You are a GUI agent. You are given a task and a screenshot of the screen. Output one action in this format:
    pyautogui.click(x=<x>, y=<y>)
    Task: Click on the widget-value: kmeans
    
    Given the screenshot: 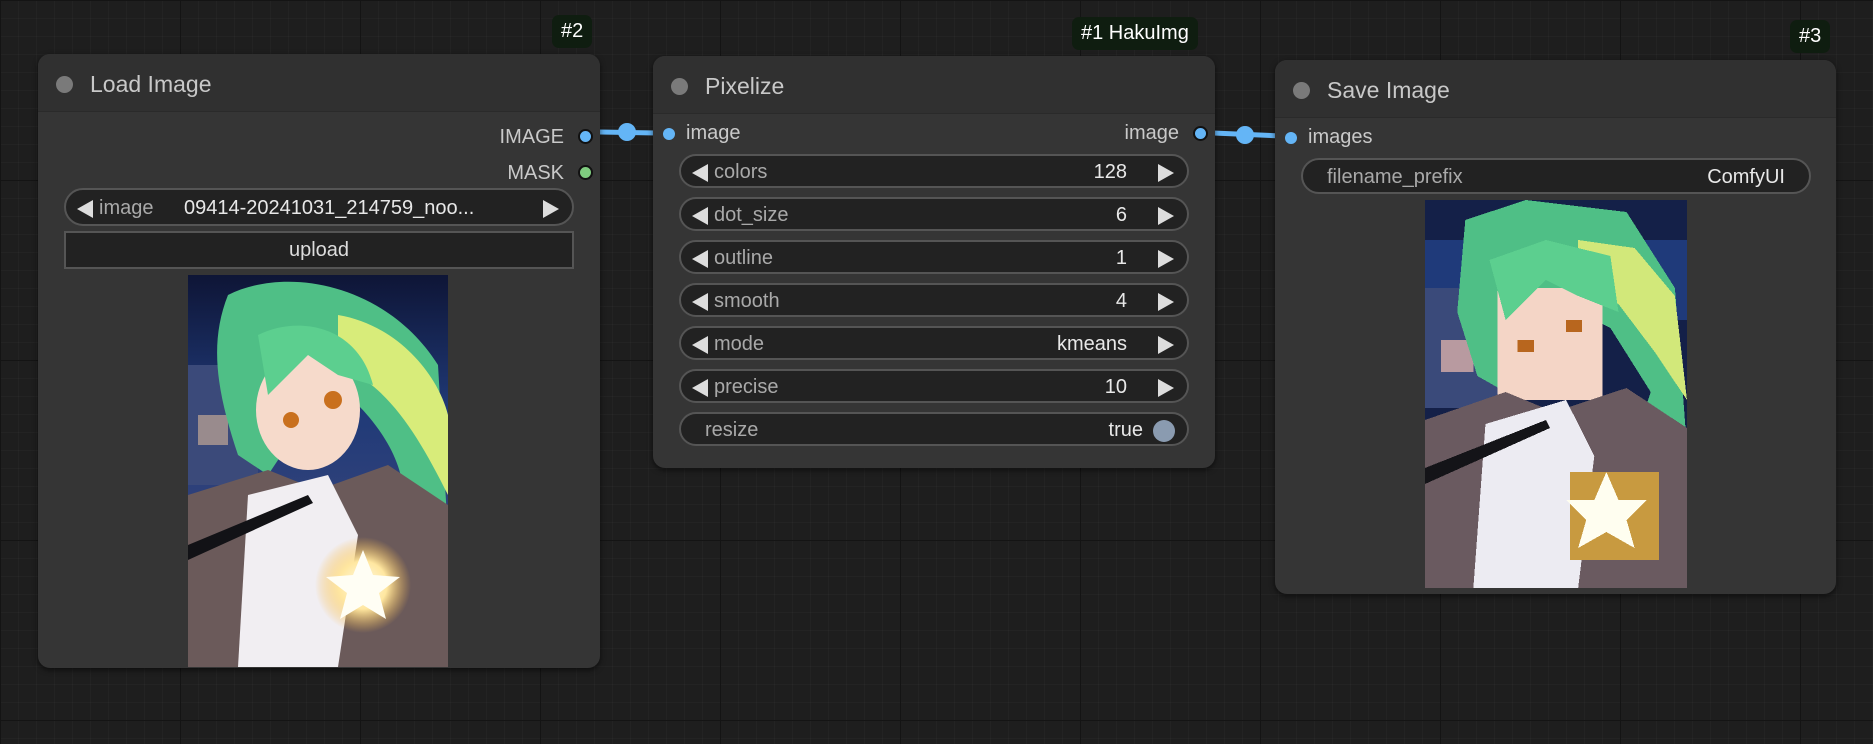 What is the action you would take?
    pyautogui.click(x=1091, y=344)
    